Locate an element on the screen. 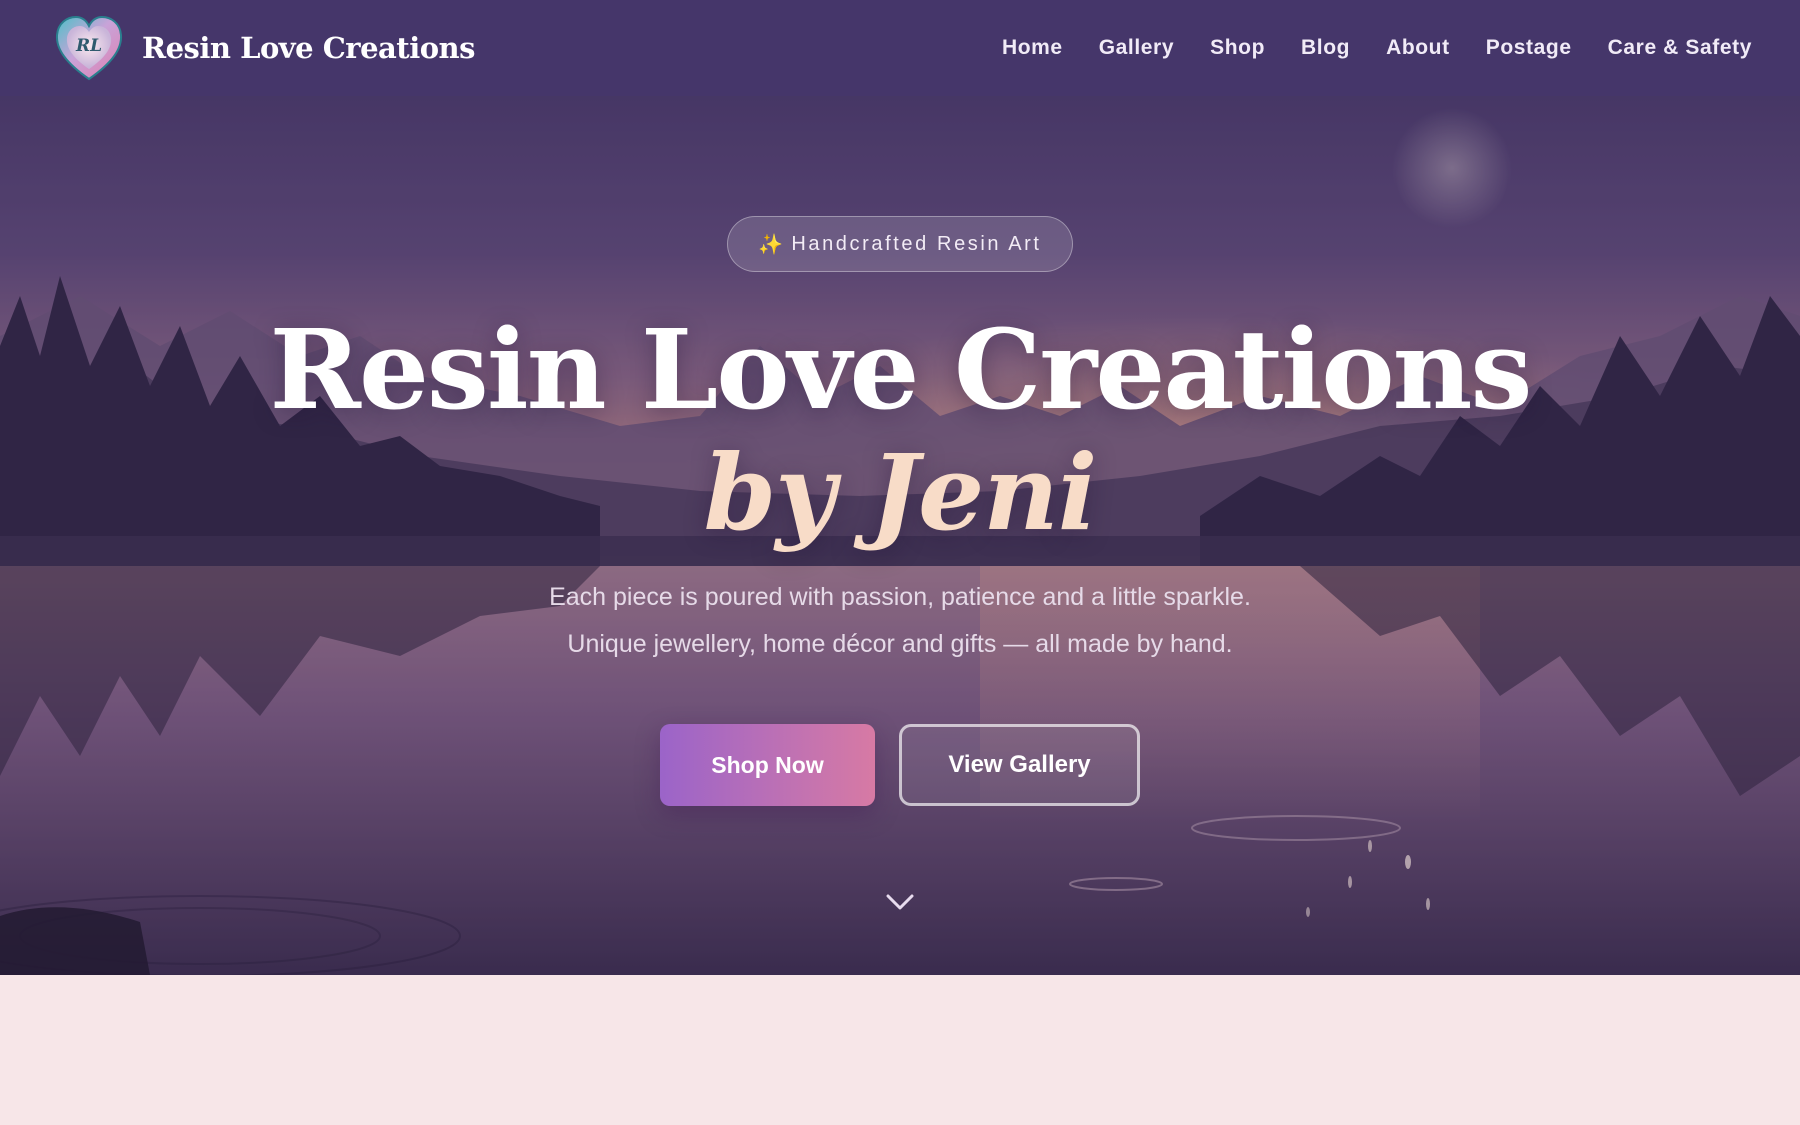 The width and height of the screenshot is (1800, 1125). sparkles-icon: ✨ is located at coordinates (771, 244).